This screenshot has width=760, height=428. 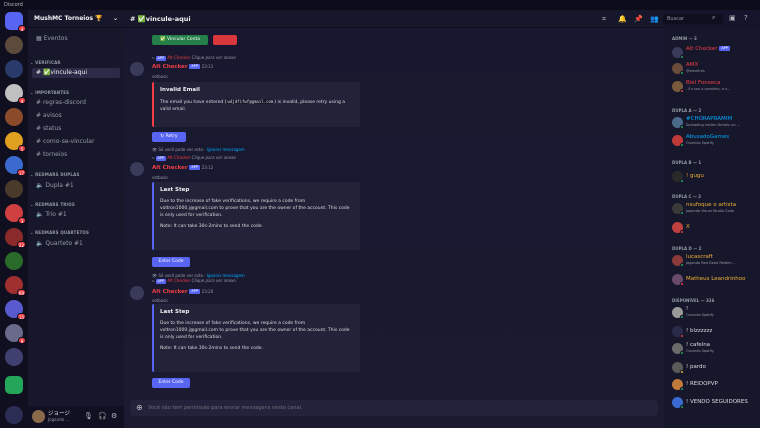 I want to click on category-duplas: ⌄ REDMARS DUPLAS, so click(x=55, y=174).